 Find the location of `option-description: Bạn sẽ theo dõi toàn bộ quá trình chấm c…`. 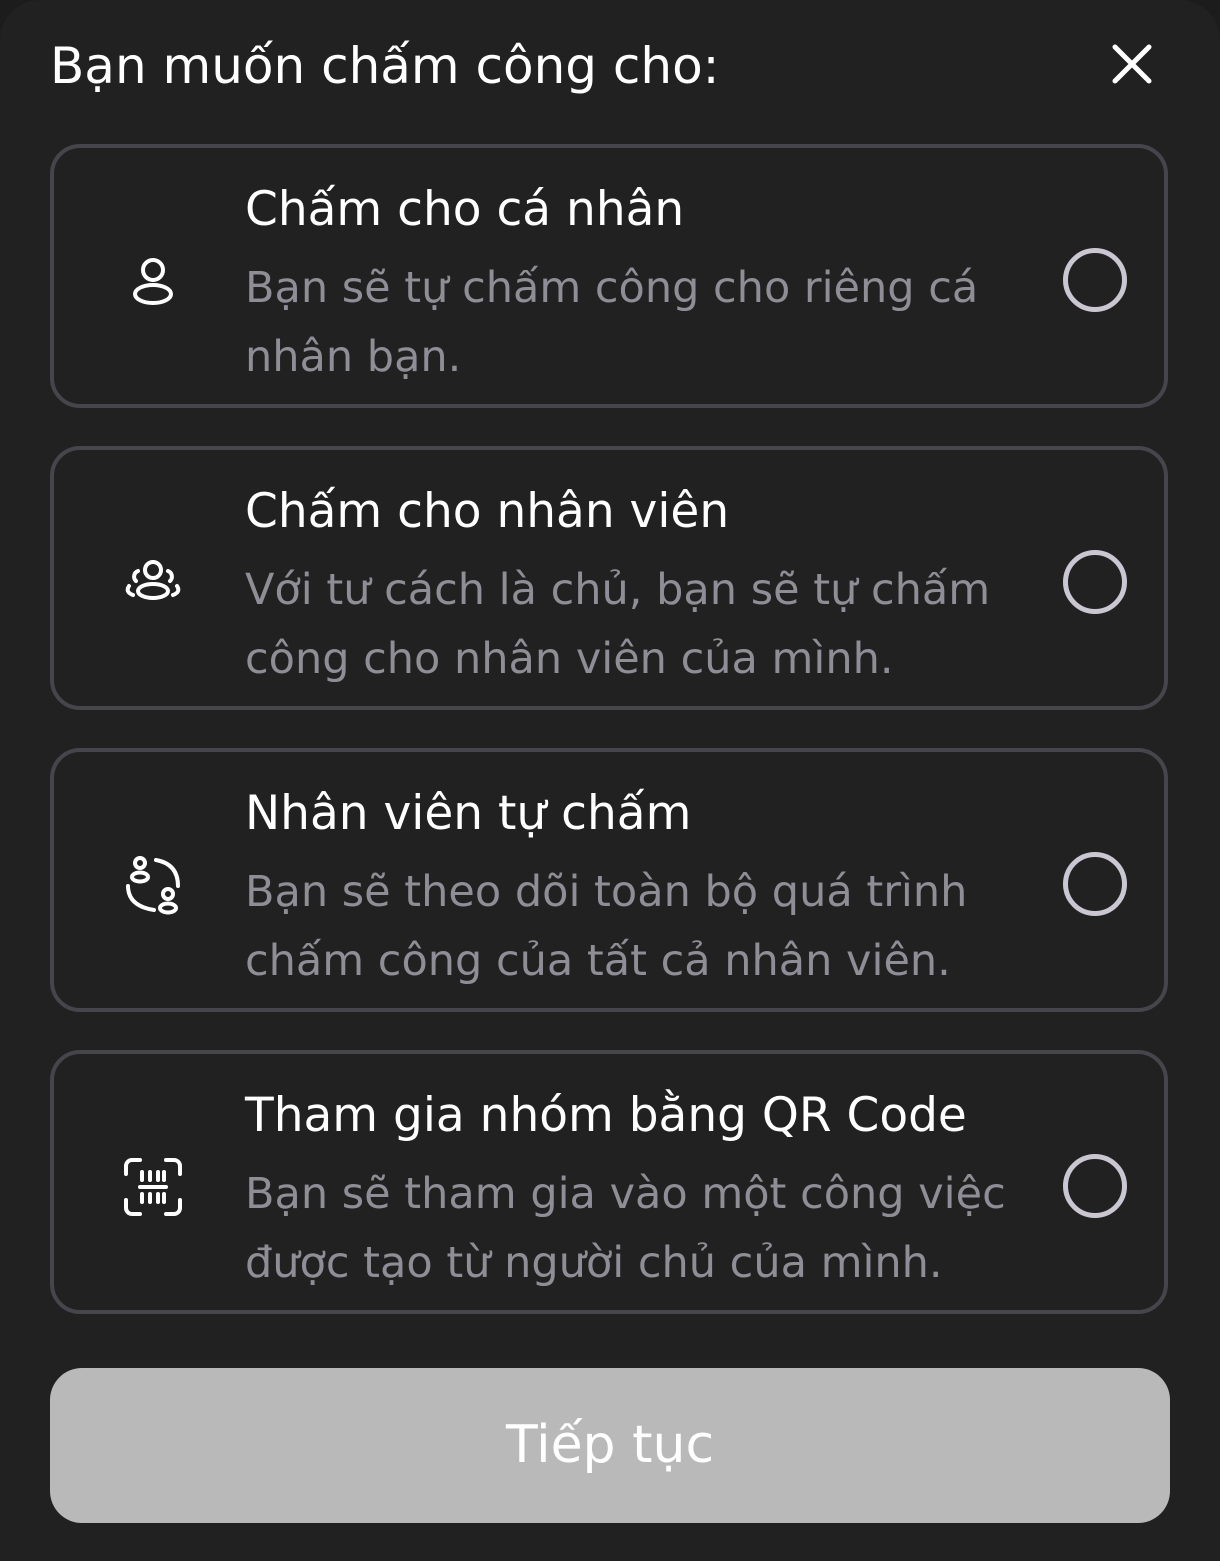

option-description: Bạn sẽ theo dõi toàn bộ quá trình chấm c… is located at coordinates (606, 926).